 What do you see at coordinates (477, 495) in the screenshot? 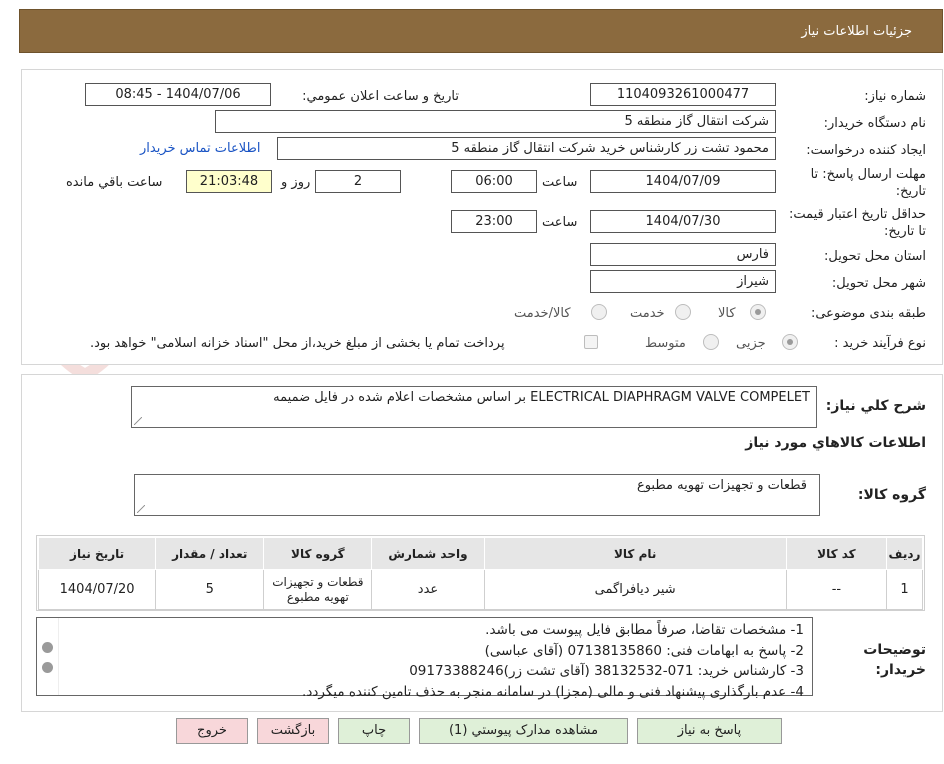
I see `goods-group-textarea: قطعات و تجهیزات تهویه مطبوع` at bounding box center [477, 495].